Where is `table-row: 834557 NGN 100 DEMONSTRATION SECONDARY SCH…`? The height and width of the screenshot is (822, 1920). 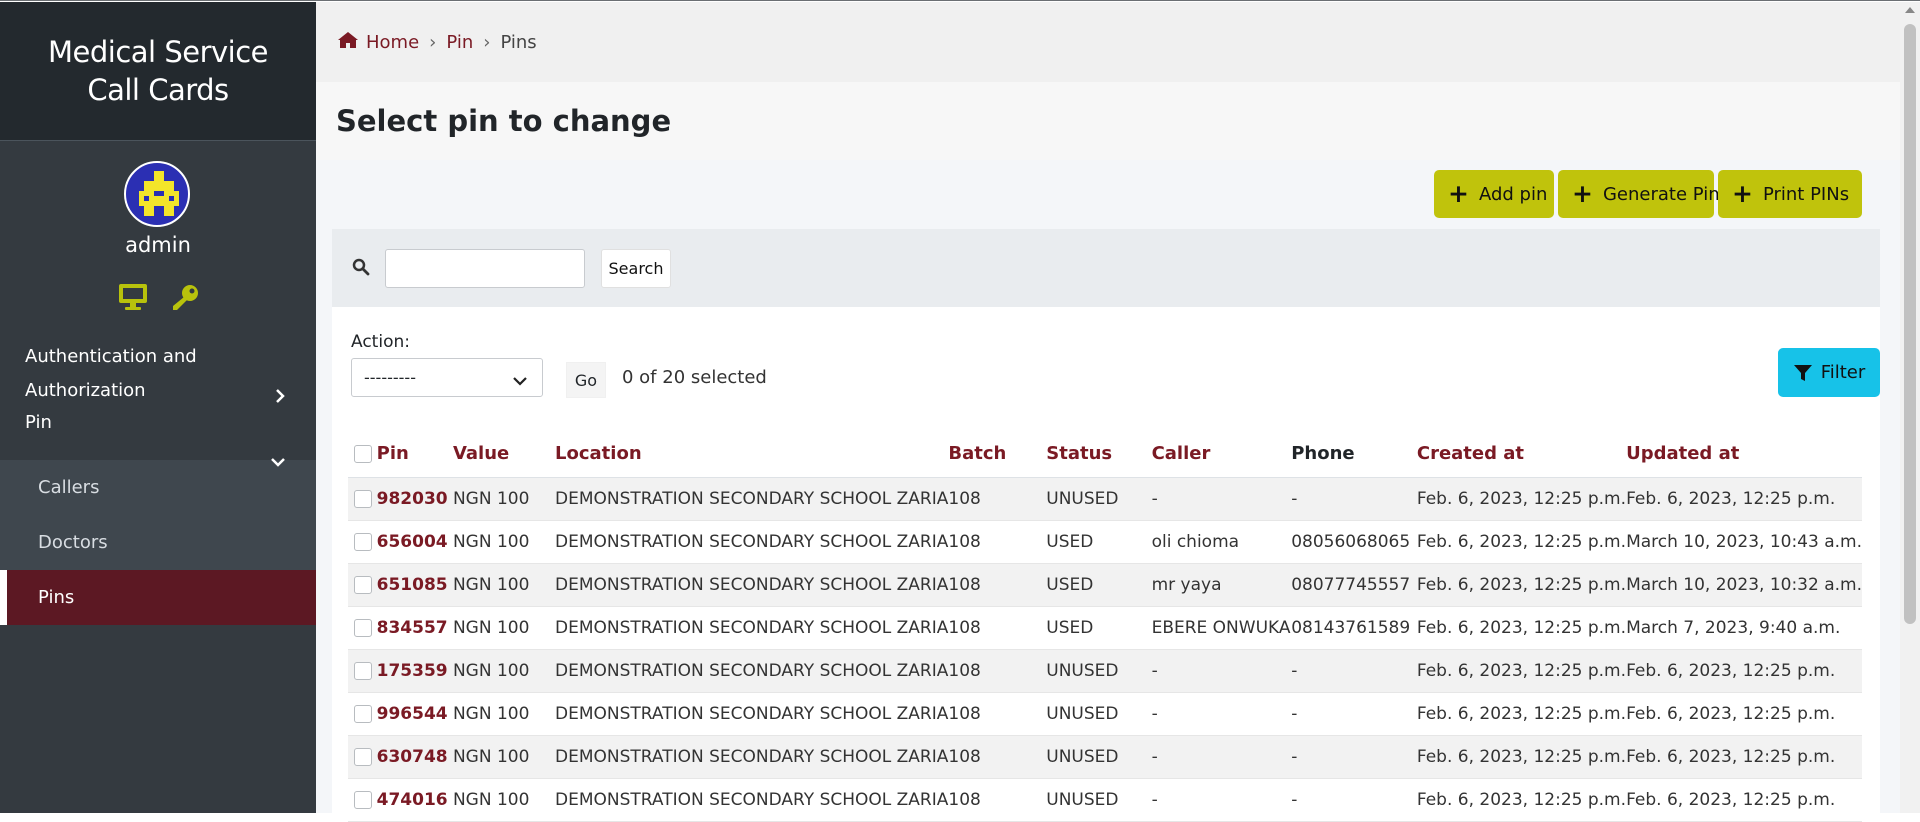
table-row: 834557 NGN 100 DEMONSTRATION SECONDARY SCH… is located at coordinates (1105, 628).